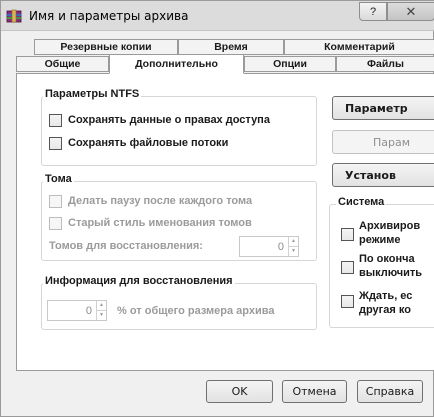  I want to click on winrar-archive-icon, so click(14, 16).